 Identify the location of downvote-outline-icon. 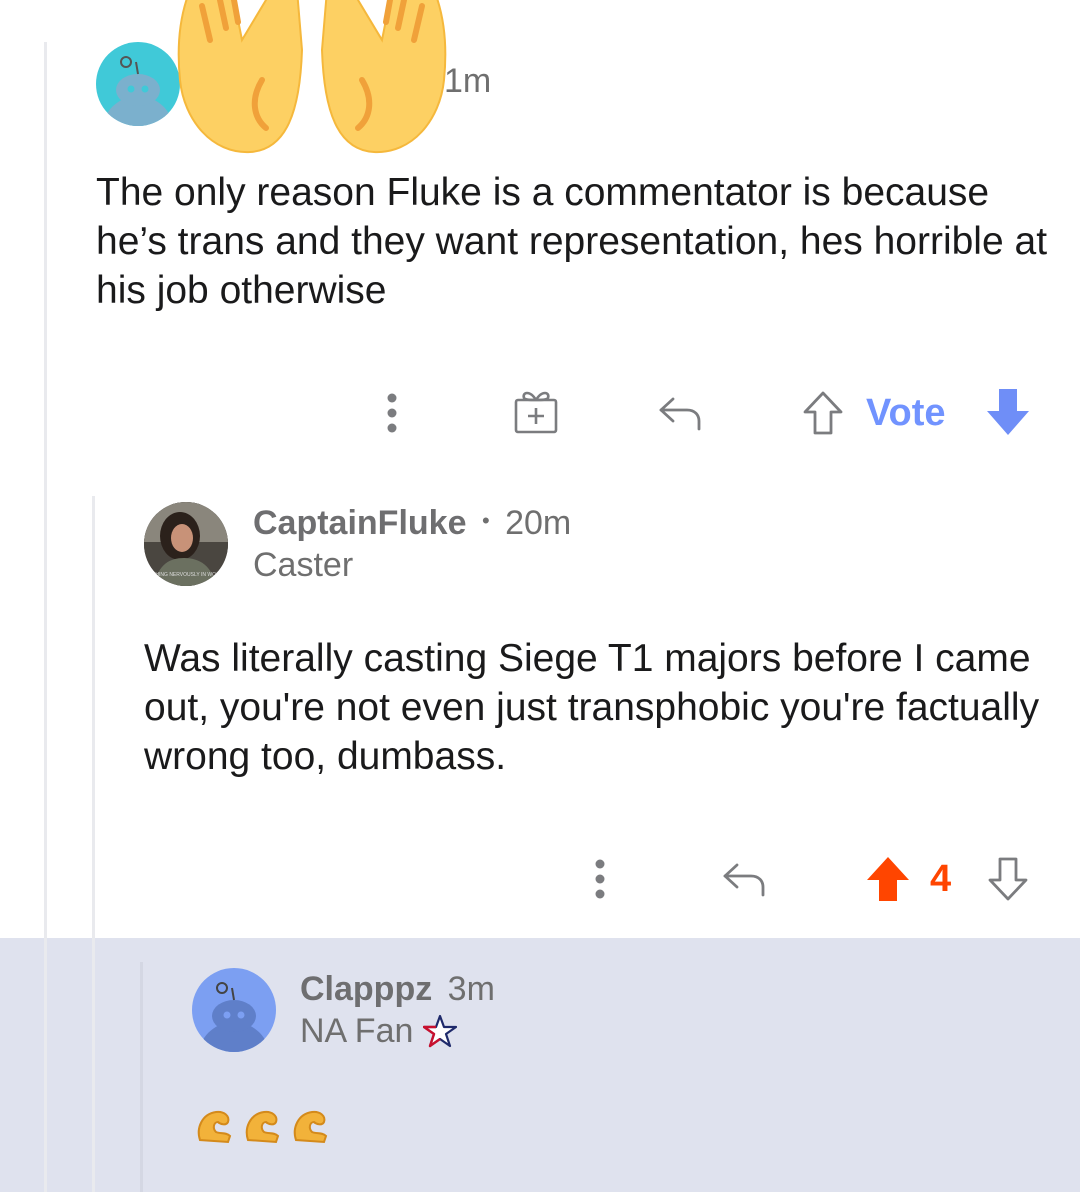
(1008, 879).